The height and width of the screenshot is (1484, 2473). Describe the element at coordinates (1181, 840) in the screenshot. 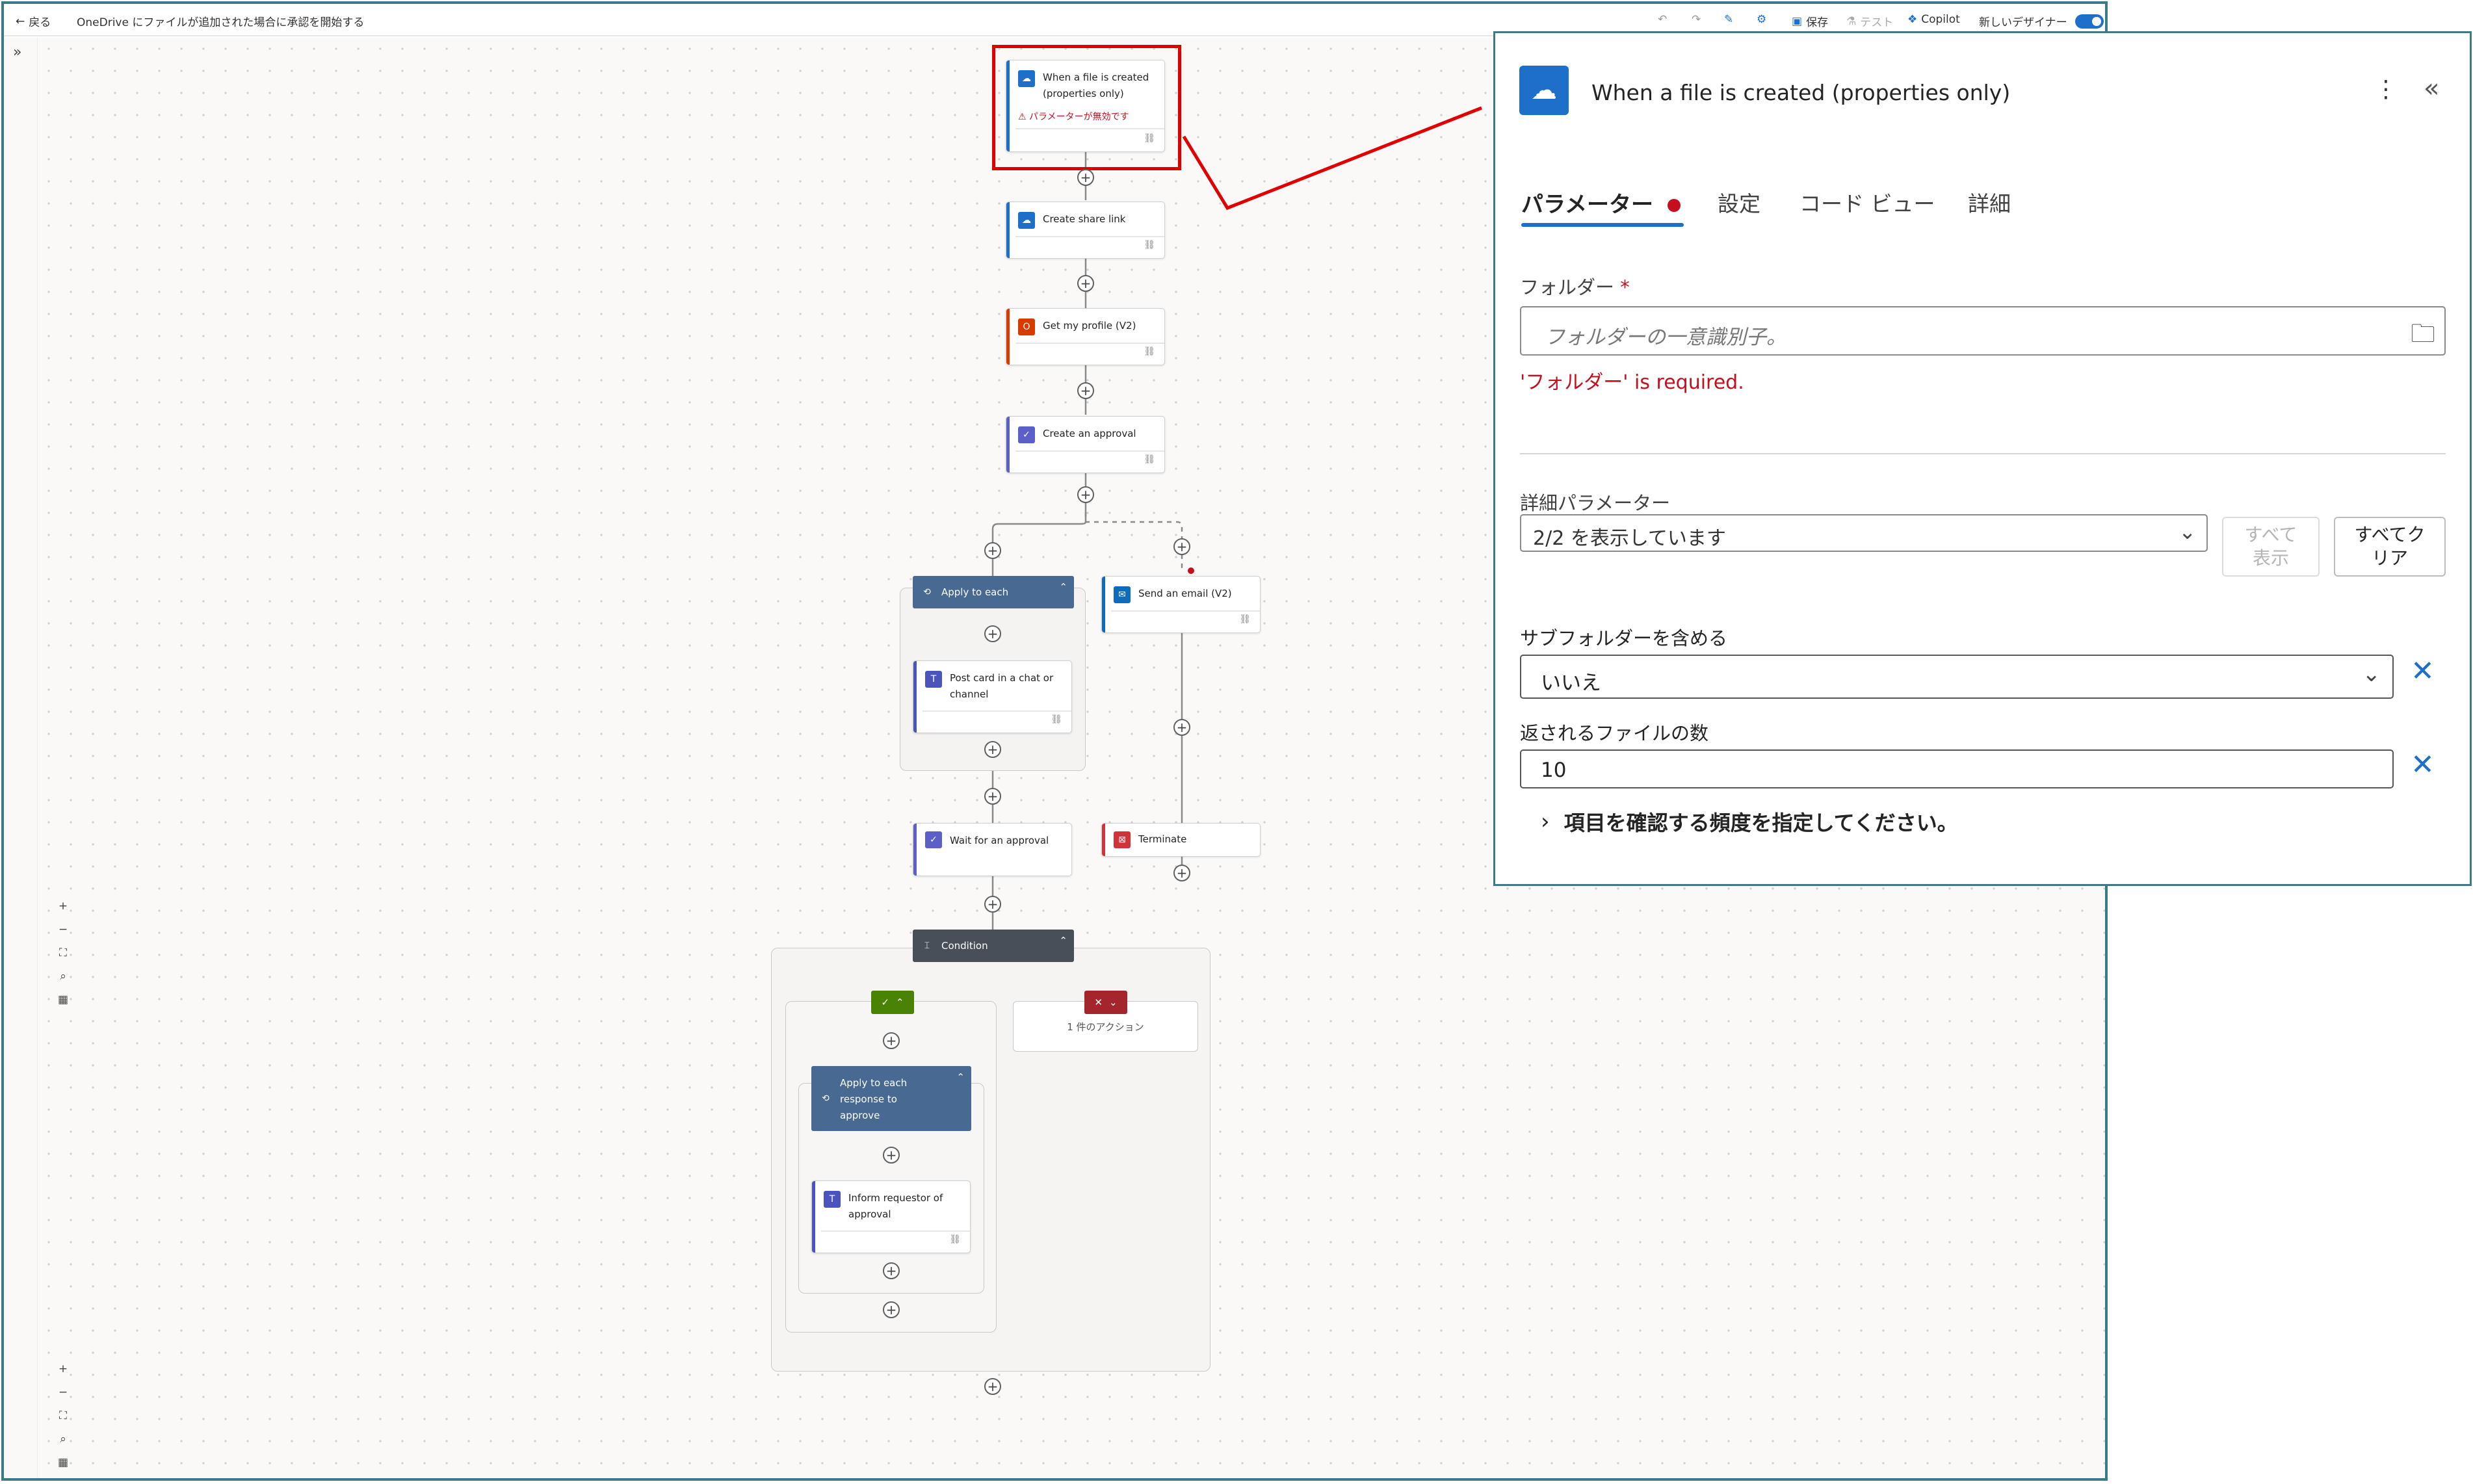

I see `terminate-card: ⊠ Terminate` at that location.